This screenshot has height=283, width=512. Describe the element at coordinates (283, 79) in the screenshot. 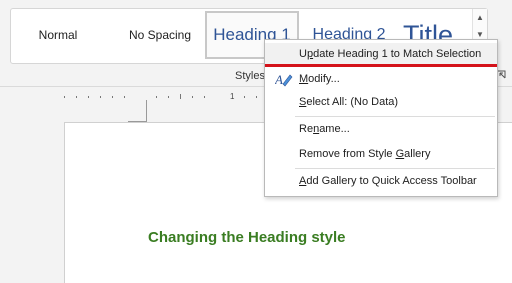

I see `edit-style-icon: A` at that location.